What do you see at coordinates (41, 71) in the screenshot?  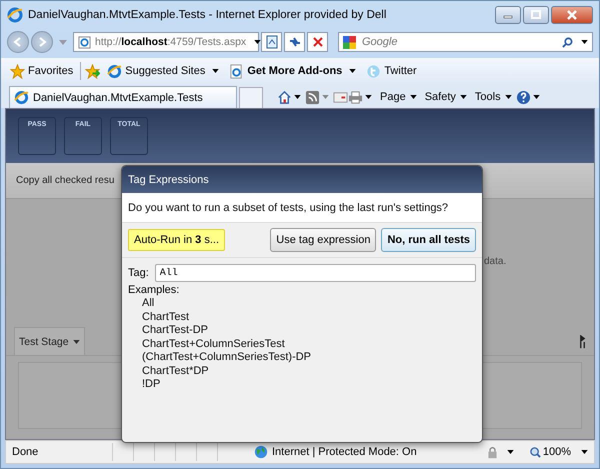 I see `favorites-bar-item: Favorites` at bounding box center [41, 71].